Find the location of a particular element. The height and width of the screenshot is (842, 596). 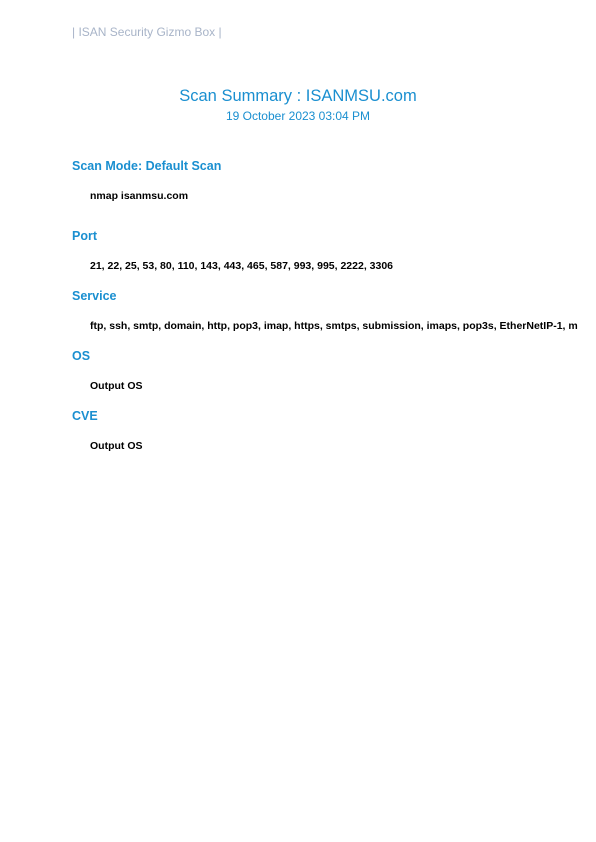

section-os: OS Output OS is located at coordinates (334, 370).